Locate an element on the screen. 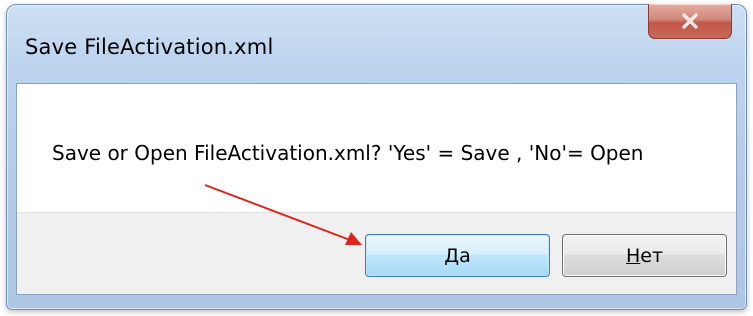 This screenshot has height=316, width=753. no-button-label: ет is located at coordinates (652, 255).